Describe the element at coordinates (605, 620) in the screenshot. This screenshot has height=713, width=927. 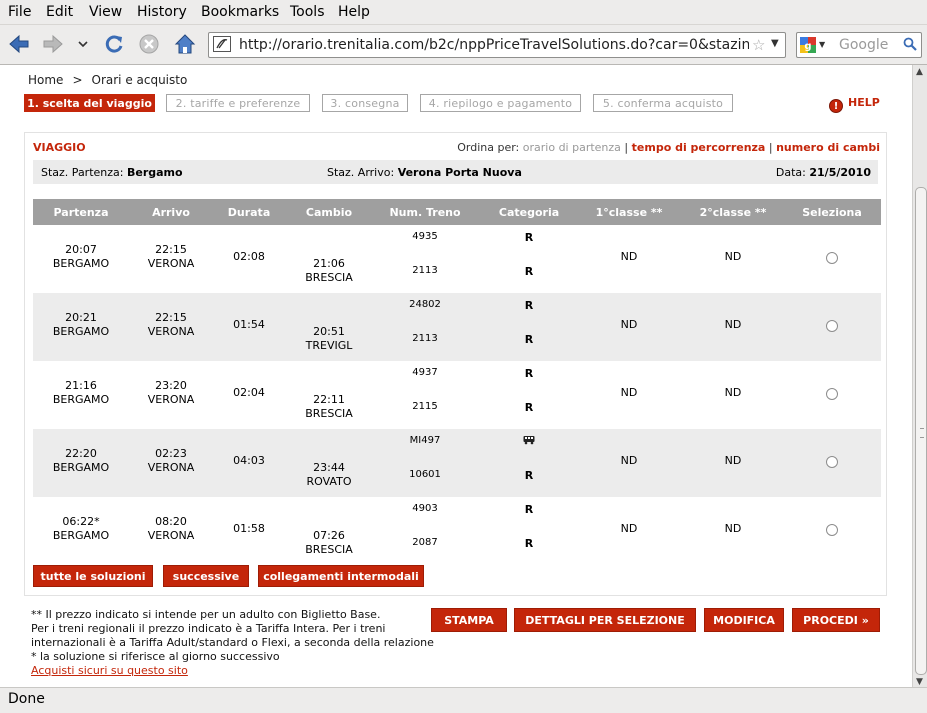
I see `details-button: DETTAGLI PER SELEZIONE` at that location.